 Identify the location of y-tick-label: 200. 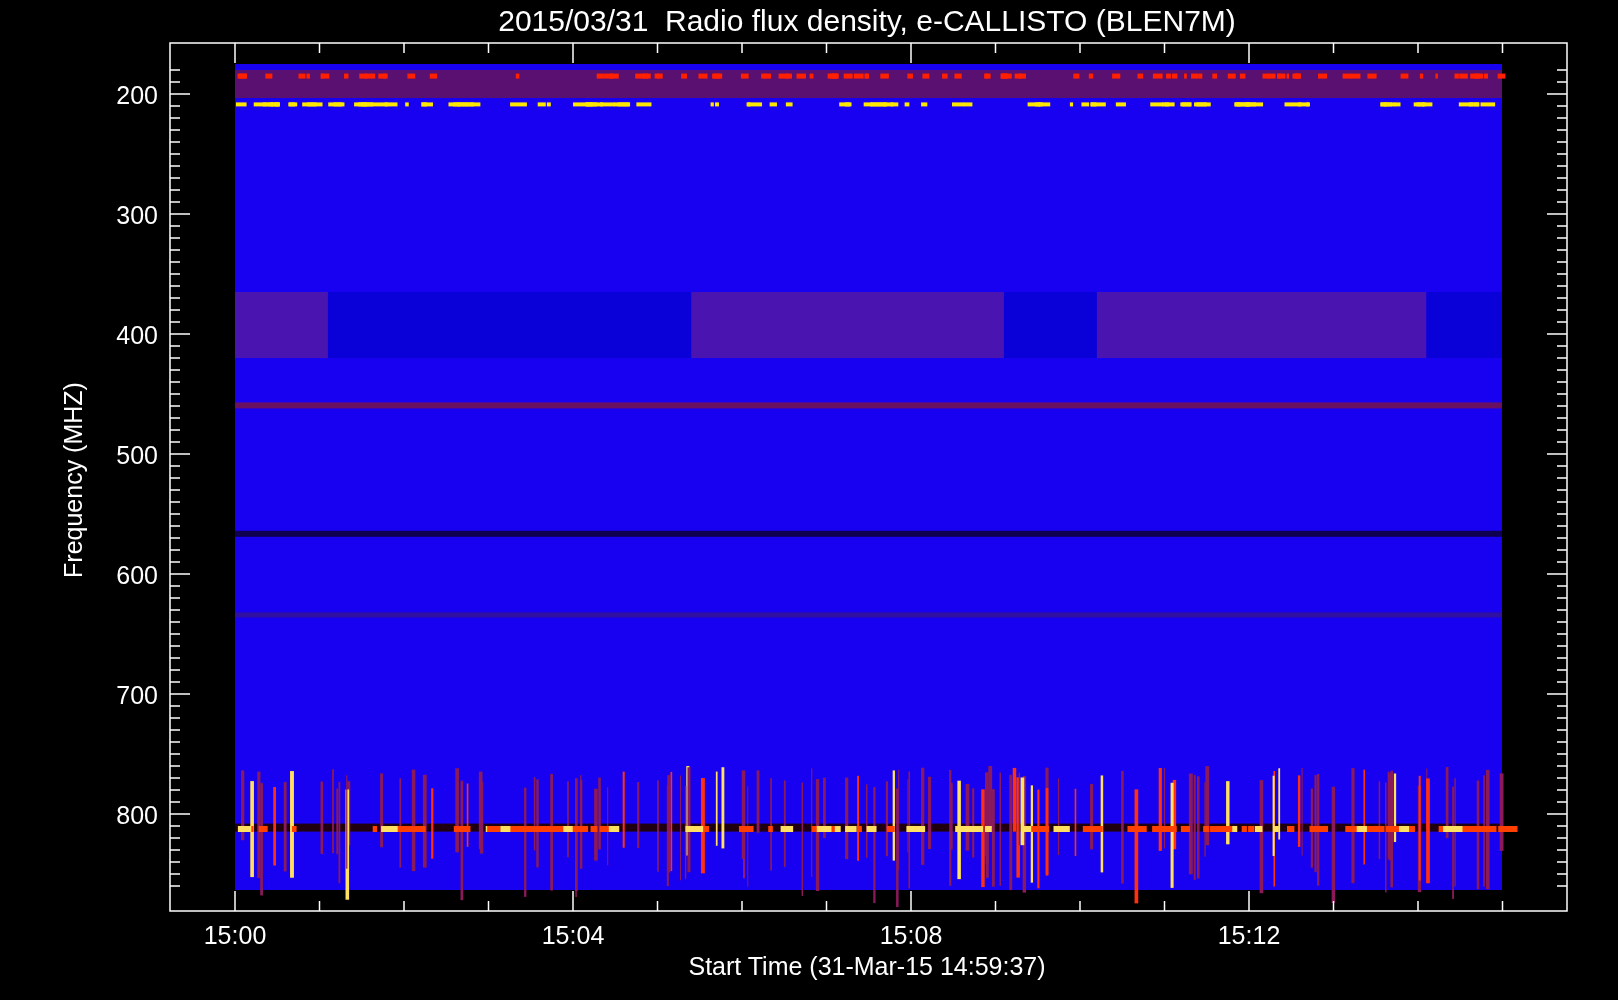
(137, 95).